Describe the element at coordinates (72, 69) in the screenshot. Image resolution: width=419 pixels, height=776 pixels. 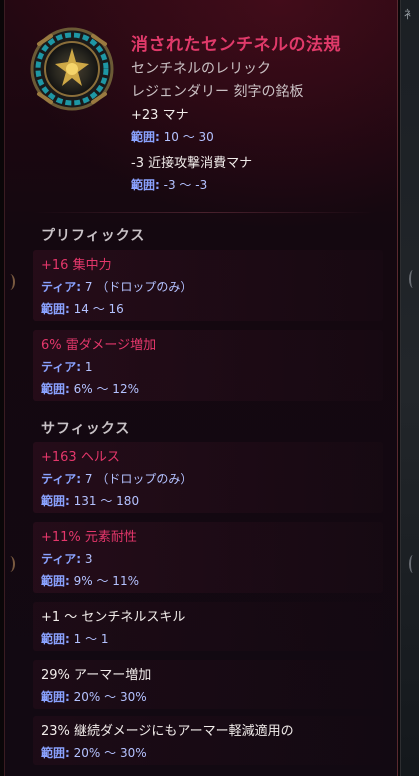
I see `sentinel-relic-emblem-icon` at that location.